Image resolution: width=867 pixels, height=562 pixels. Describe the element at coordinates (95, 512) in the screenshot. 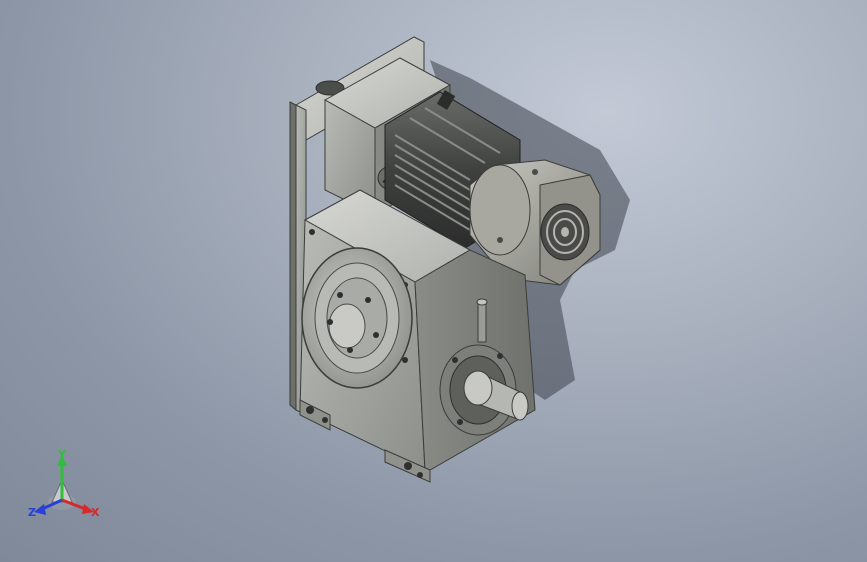

I see `x-axis-label: X` at that location.